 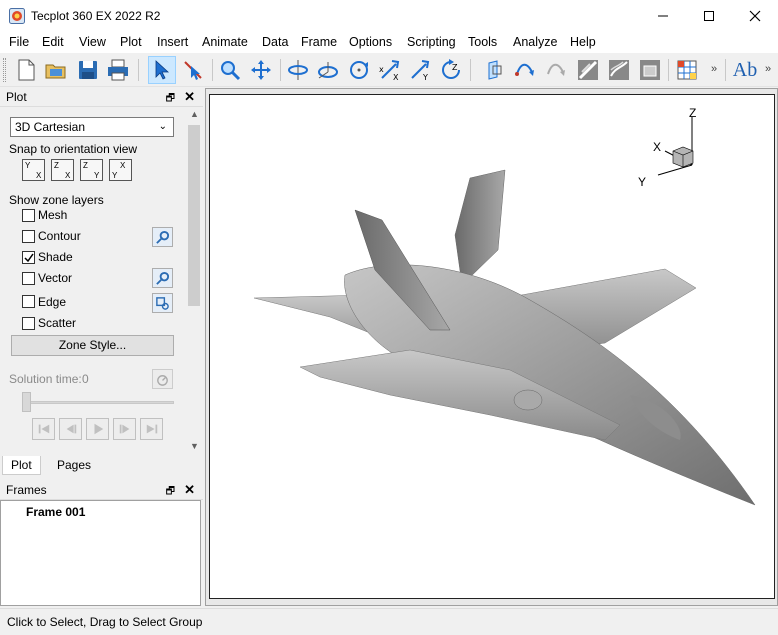 What do you see at coordinates (359, 70) in the screenshot?
I see `rotate-twist-button` at bounding box center [359, 70].